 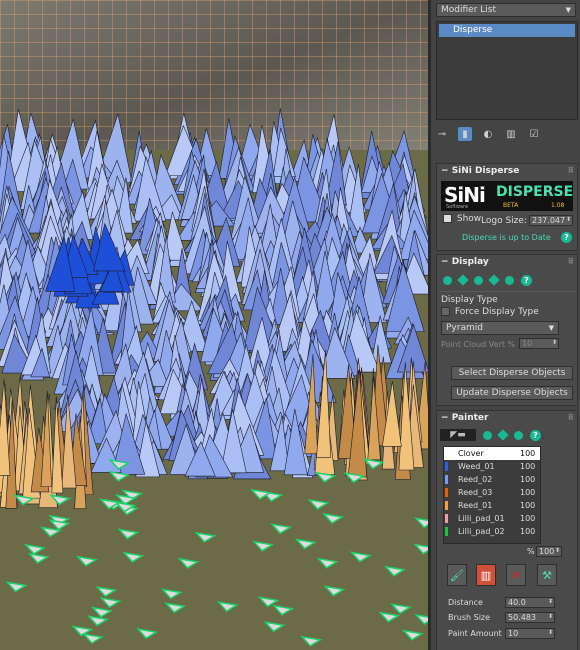 What do you see at coordinates (470, 262) in the screenshot?
I see `rollout-title: Display` at bounding box center [470, 262].